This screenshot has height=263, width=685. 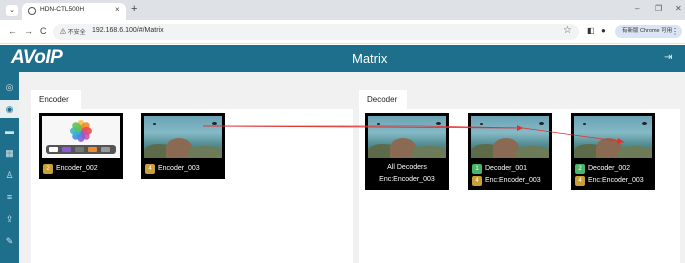 I want to click on close-window-icon: ✕, so click(x=678, y=8).